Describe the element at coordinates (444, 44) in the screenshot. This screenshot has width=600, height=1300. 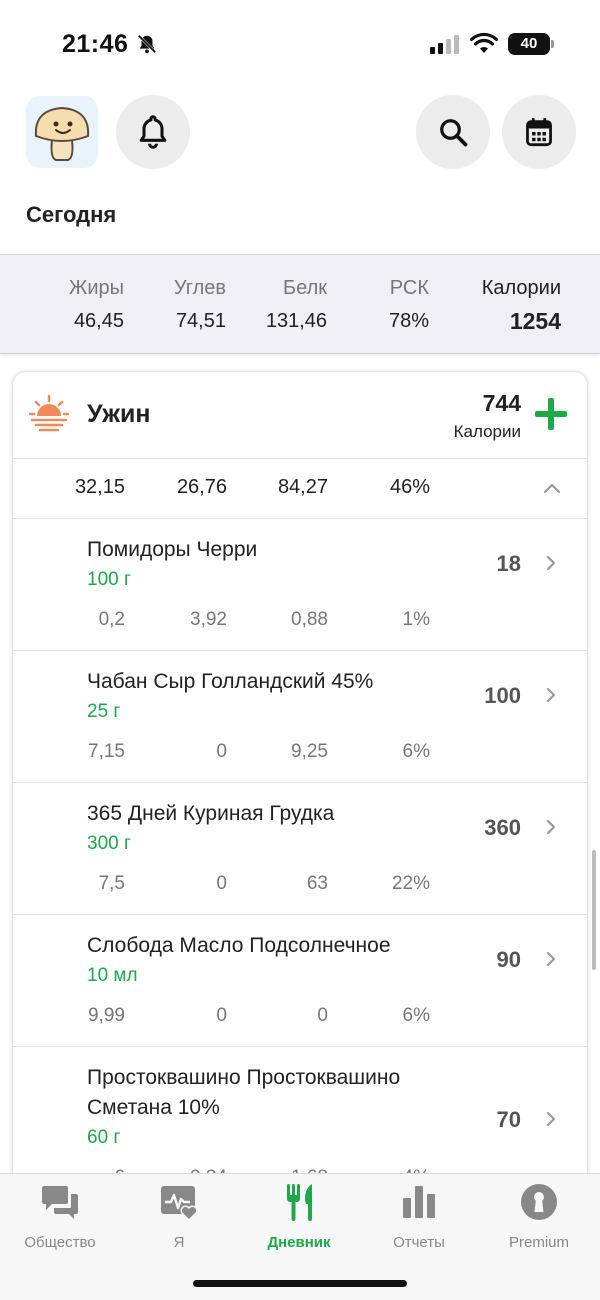
I see `signal-icon` at that location.